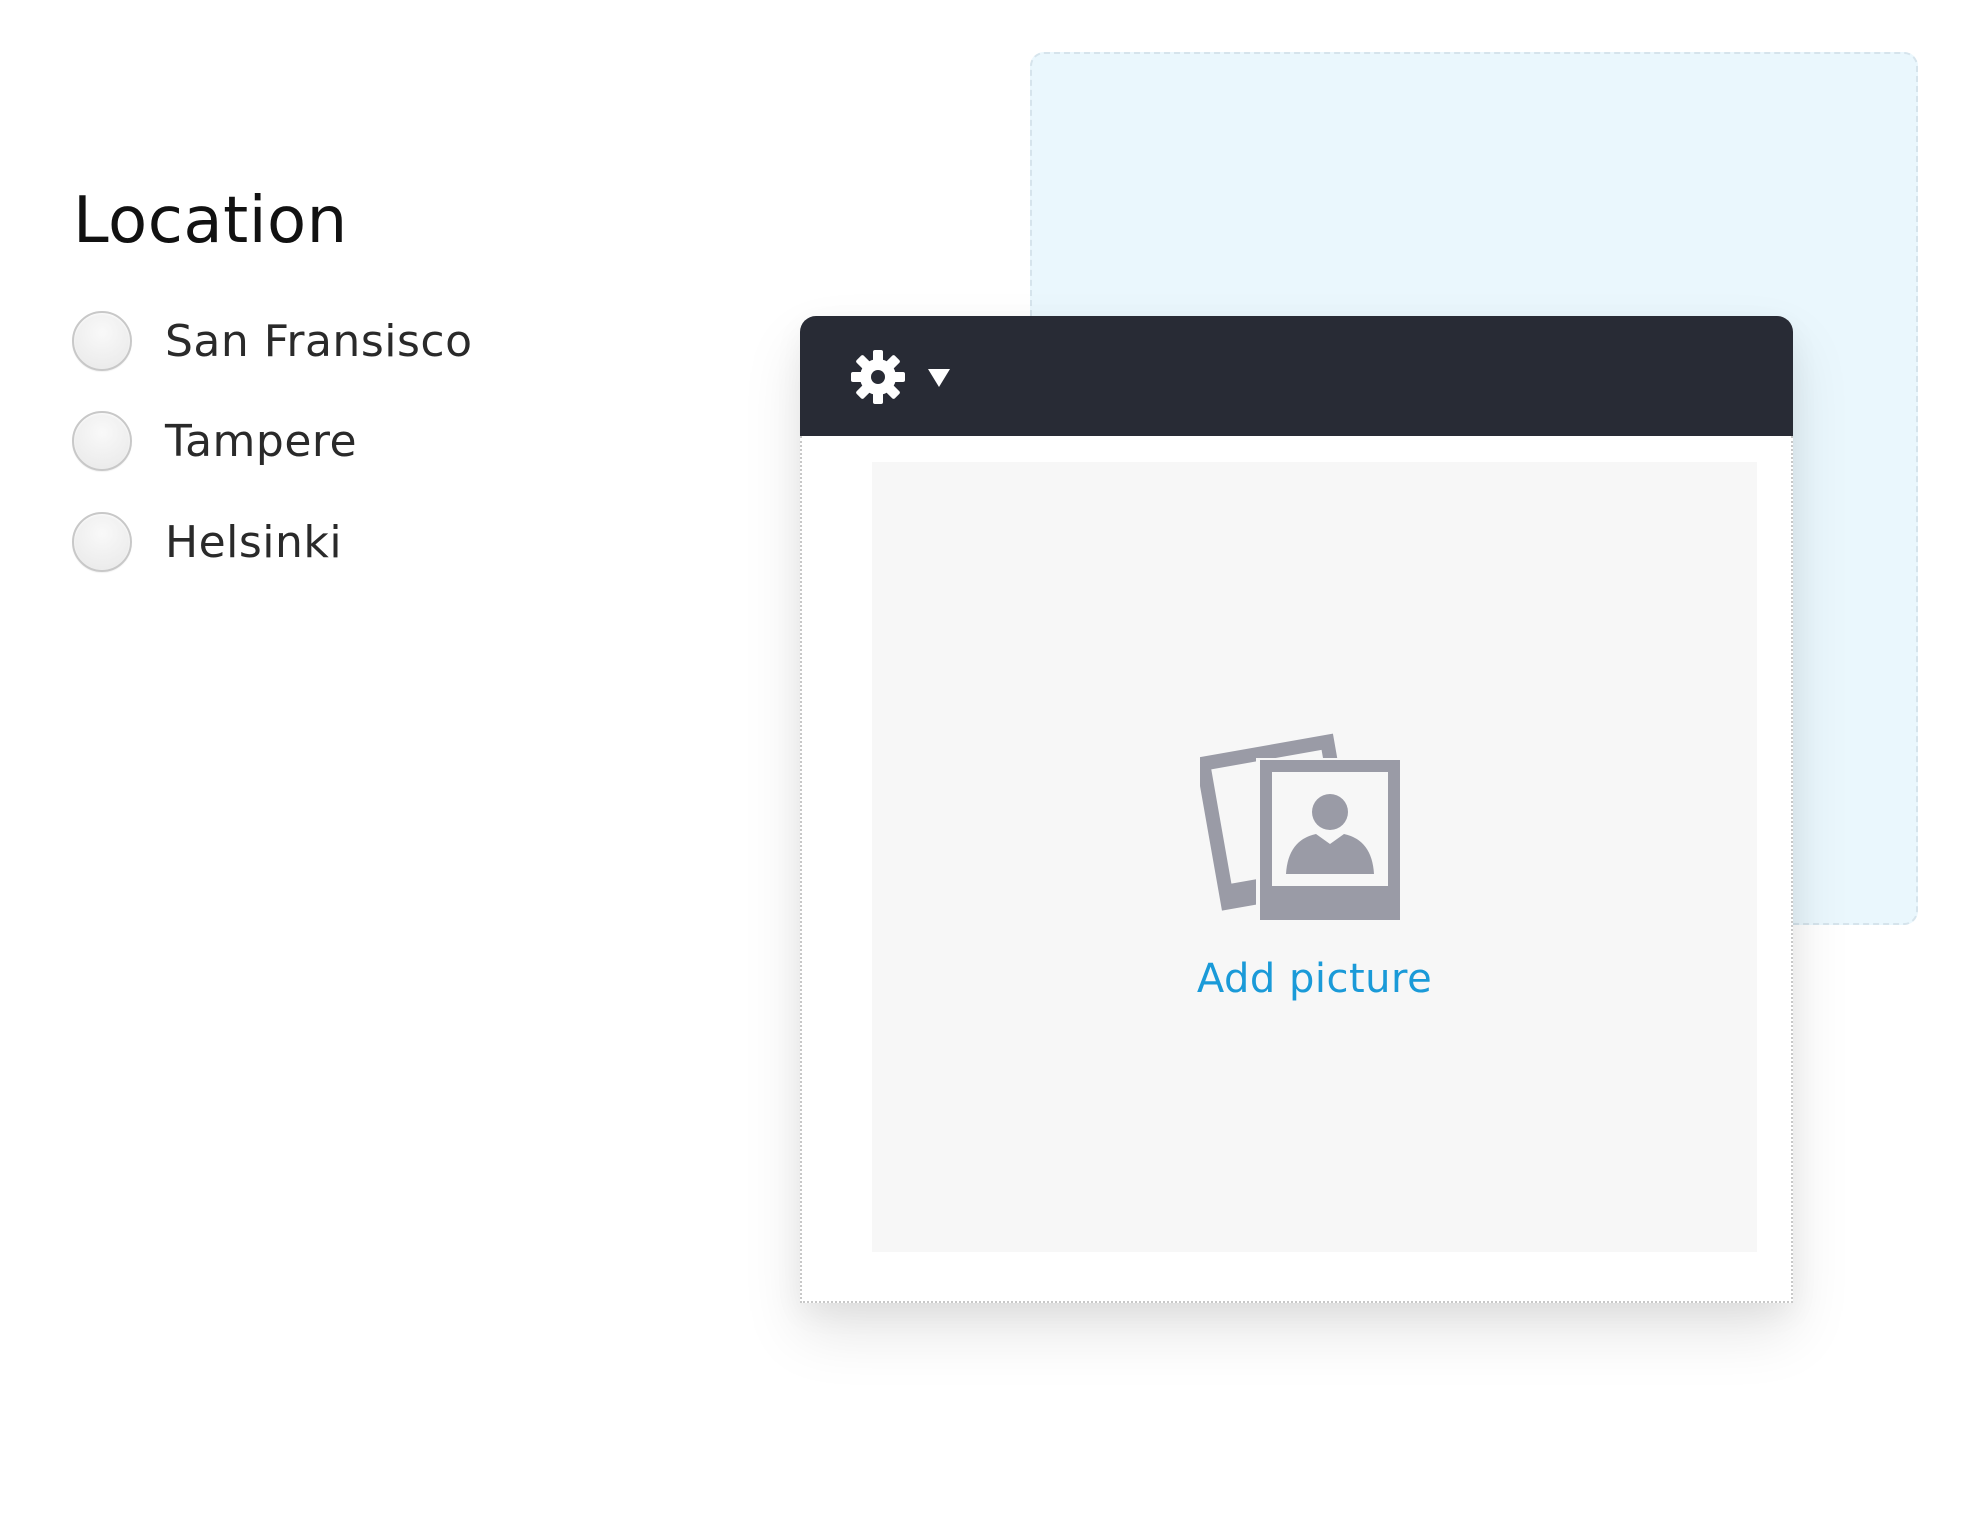  Describe the element at coordinates (210, 221) in the screenshot. I see `location-title: Location` at that location.